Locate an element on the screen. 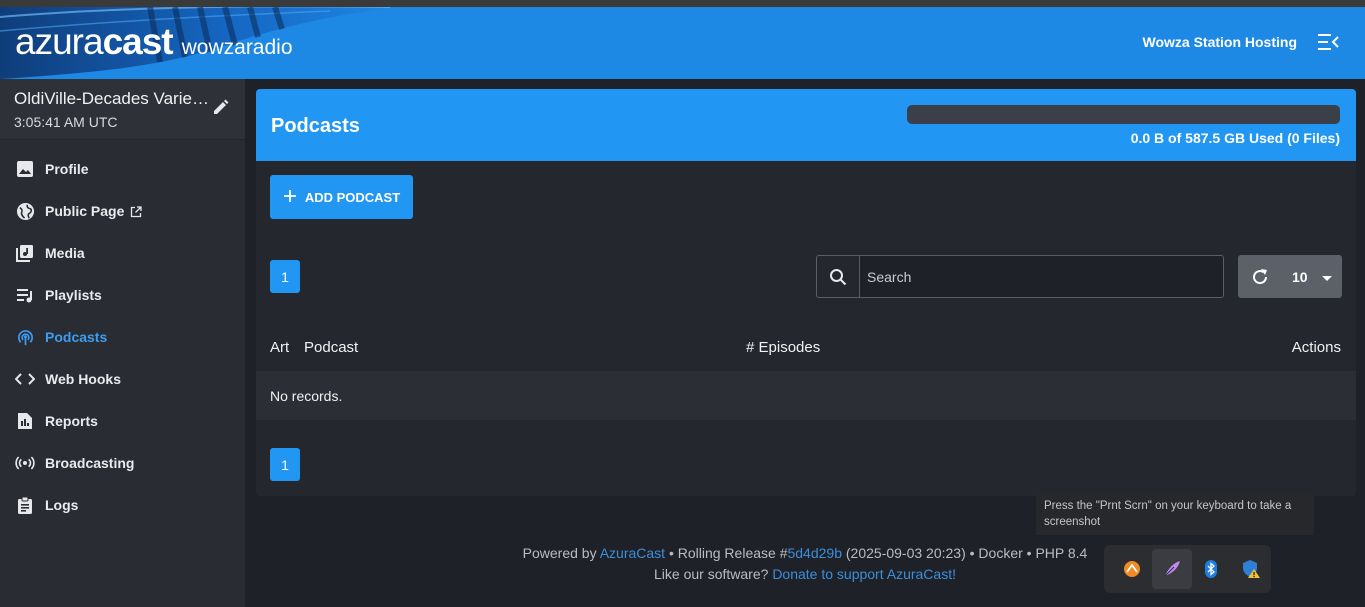 This screenshot has height=607, width=1365. bluetooth-icon is located at coordinates (1212, 569).